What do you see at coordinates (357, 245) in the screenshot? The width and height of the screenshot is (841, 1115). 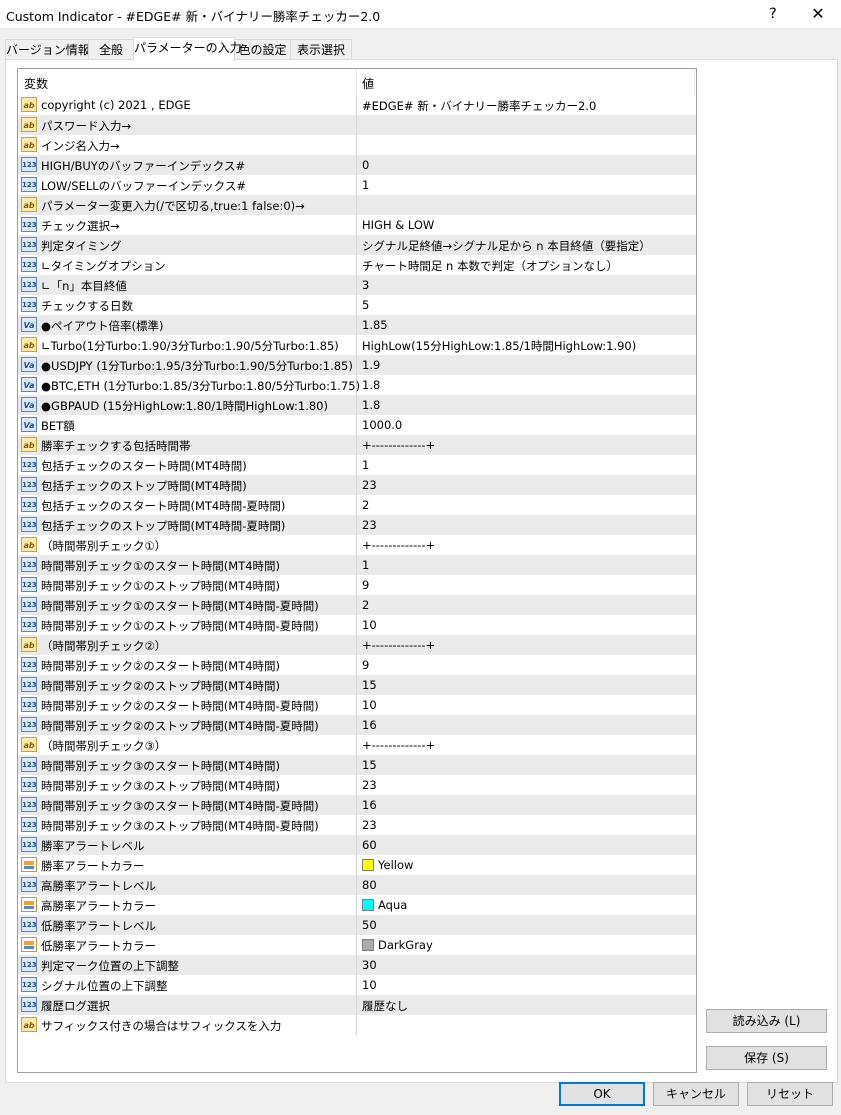 I see `table-row: 123 判定タイミング シグナル足終値→シグナル足から n 本目終値（要指定）` at bounding box center [357, 245].